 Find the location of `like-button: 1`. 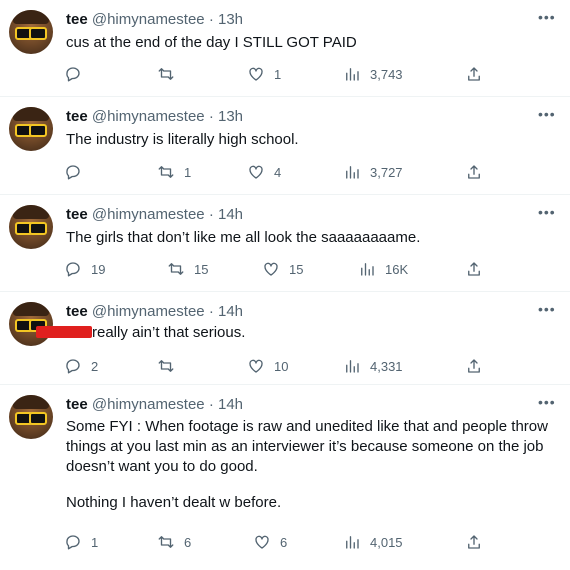

like-button: 1 is located at coordinates (264, 74).